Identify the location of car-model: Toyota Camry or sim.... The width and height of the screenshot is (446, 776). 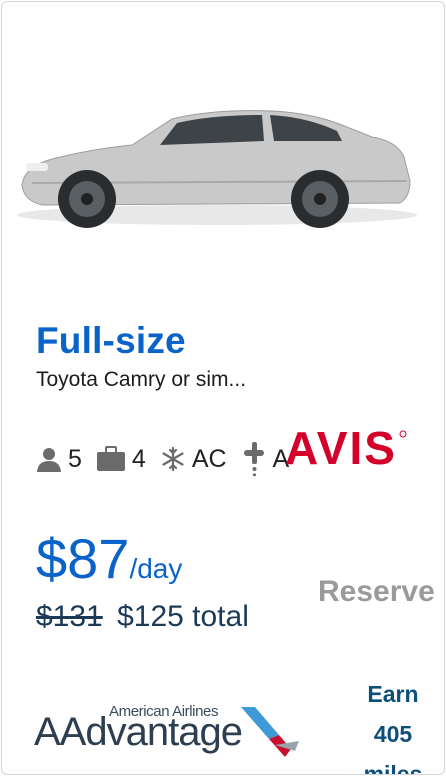
(141, 379).